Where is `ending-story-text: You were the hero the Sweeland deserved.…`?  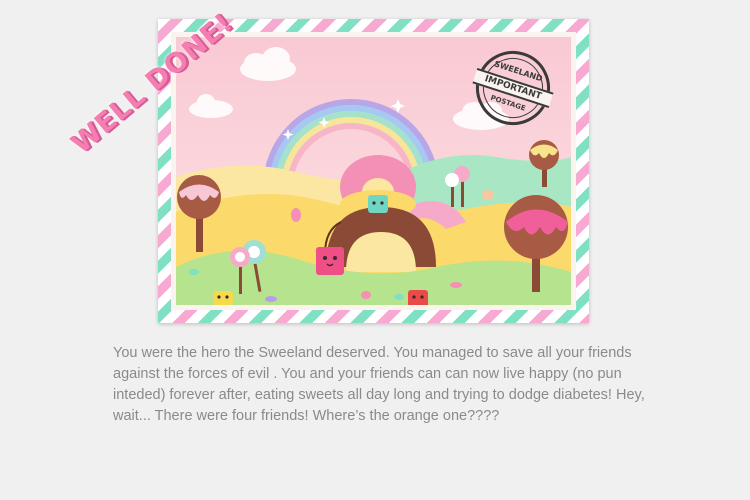
ending-story-text: You were the hero the Sweeland deserved.… is located at coordinates (379, 384).